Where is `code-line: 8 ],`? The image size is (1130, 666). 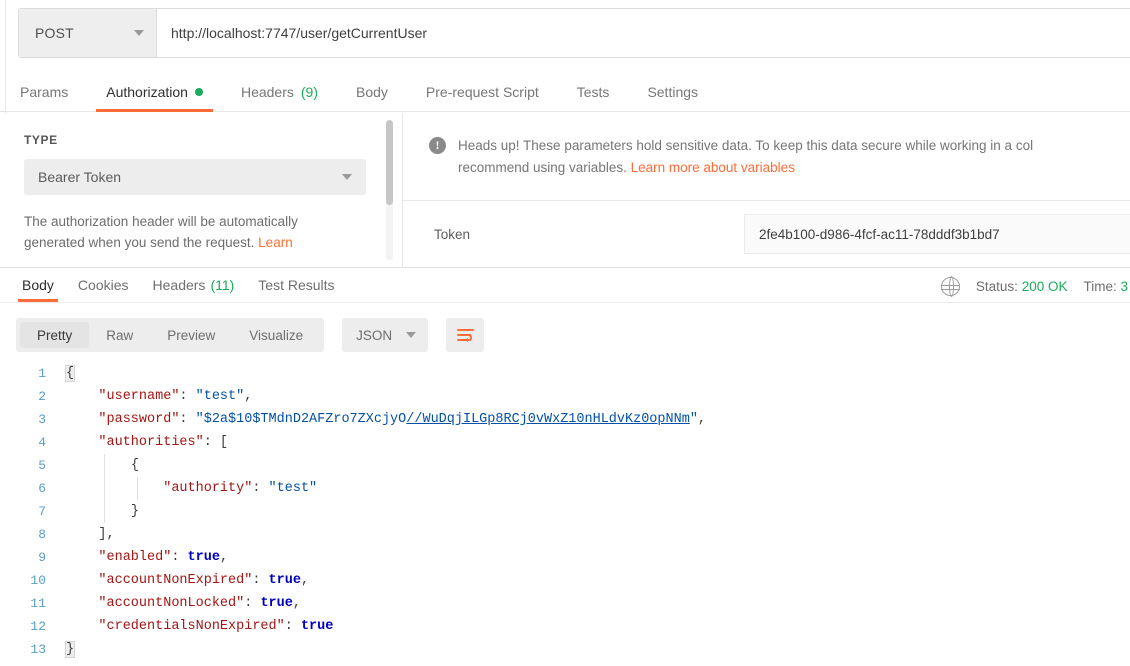 code-line: 8 ], is located at coordinates (565, 534).